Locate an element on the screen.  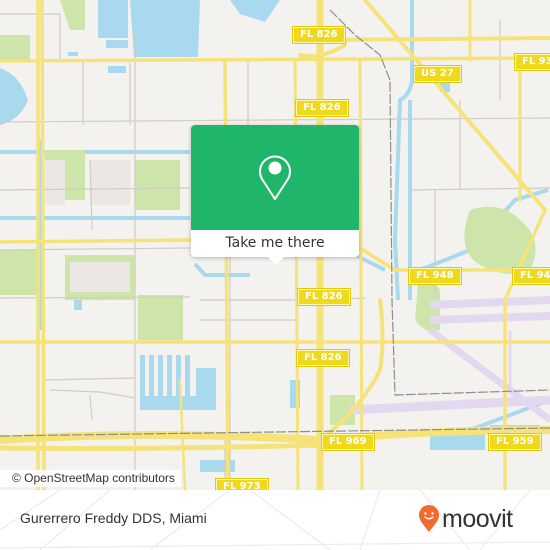
location-popup: Take me there is located at coordinates (275, 195).